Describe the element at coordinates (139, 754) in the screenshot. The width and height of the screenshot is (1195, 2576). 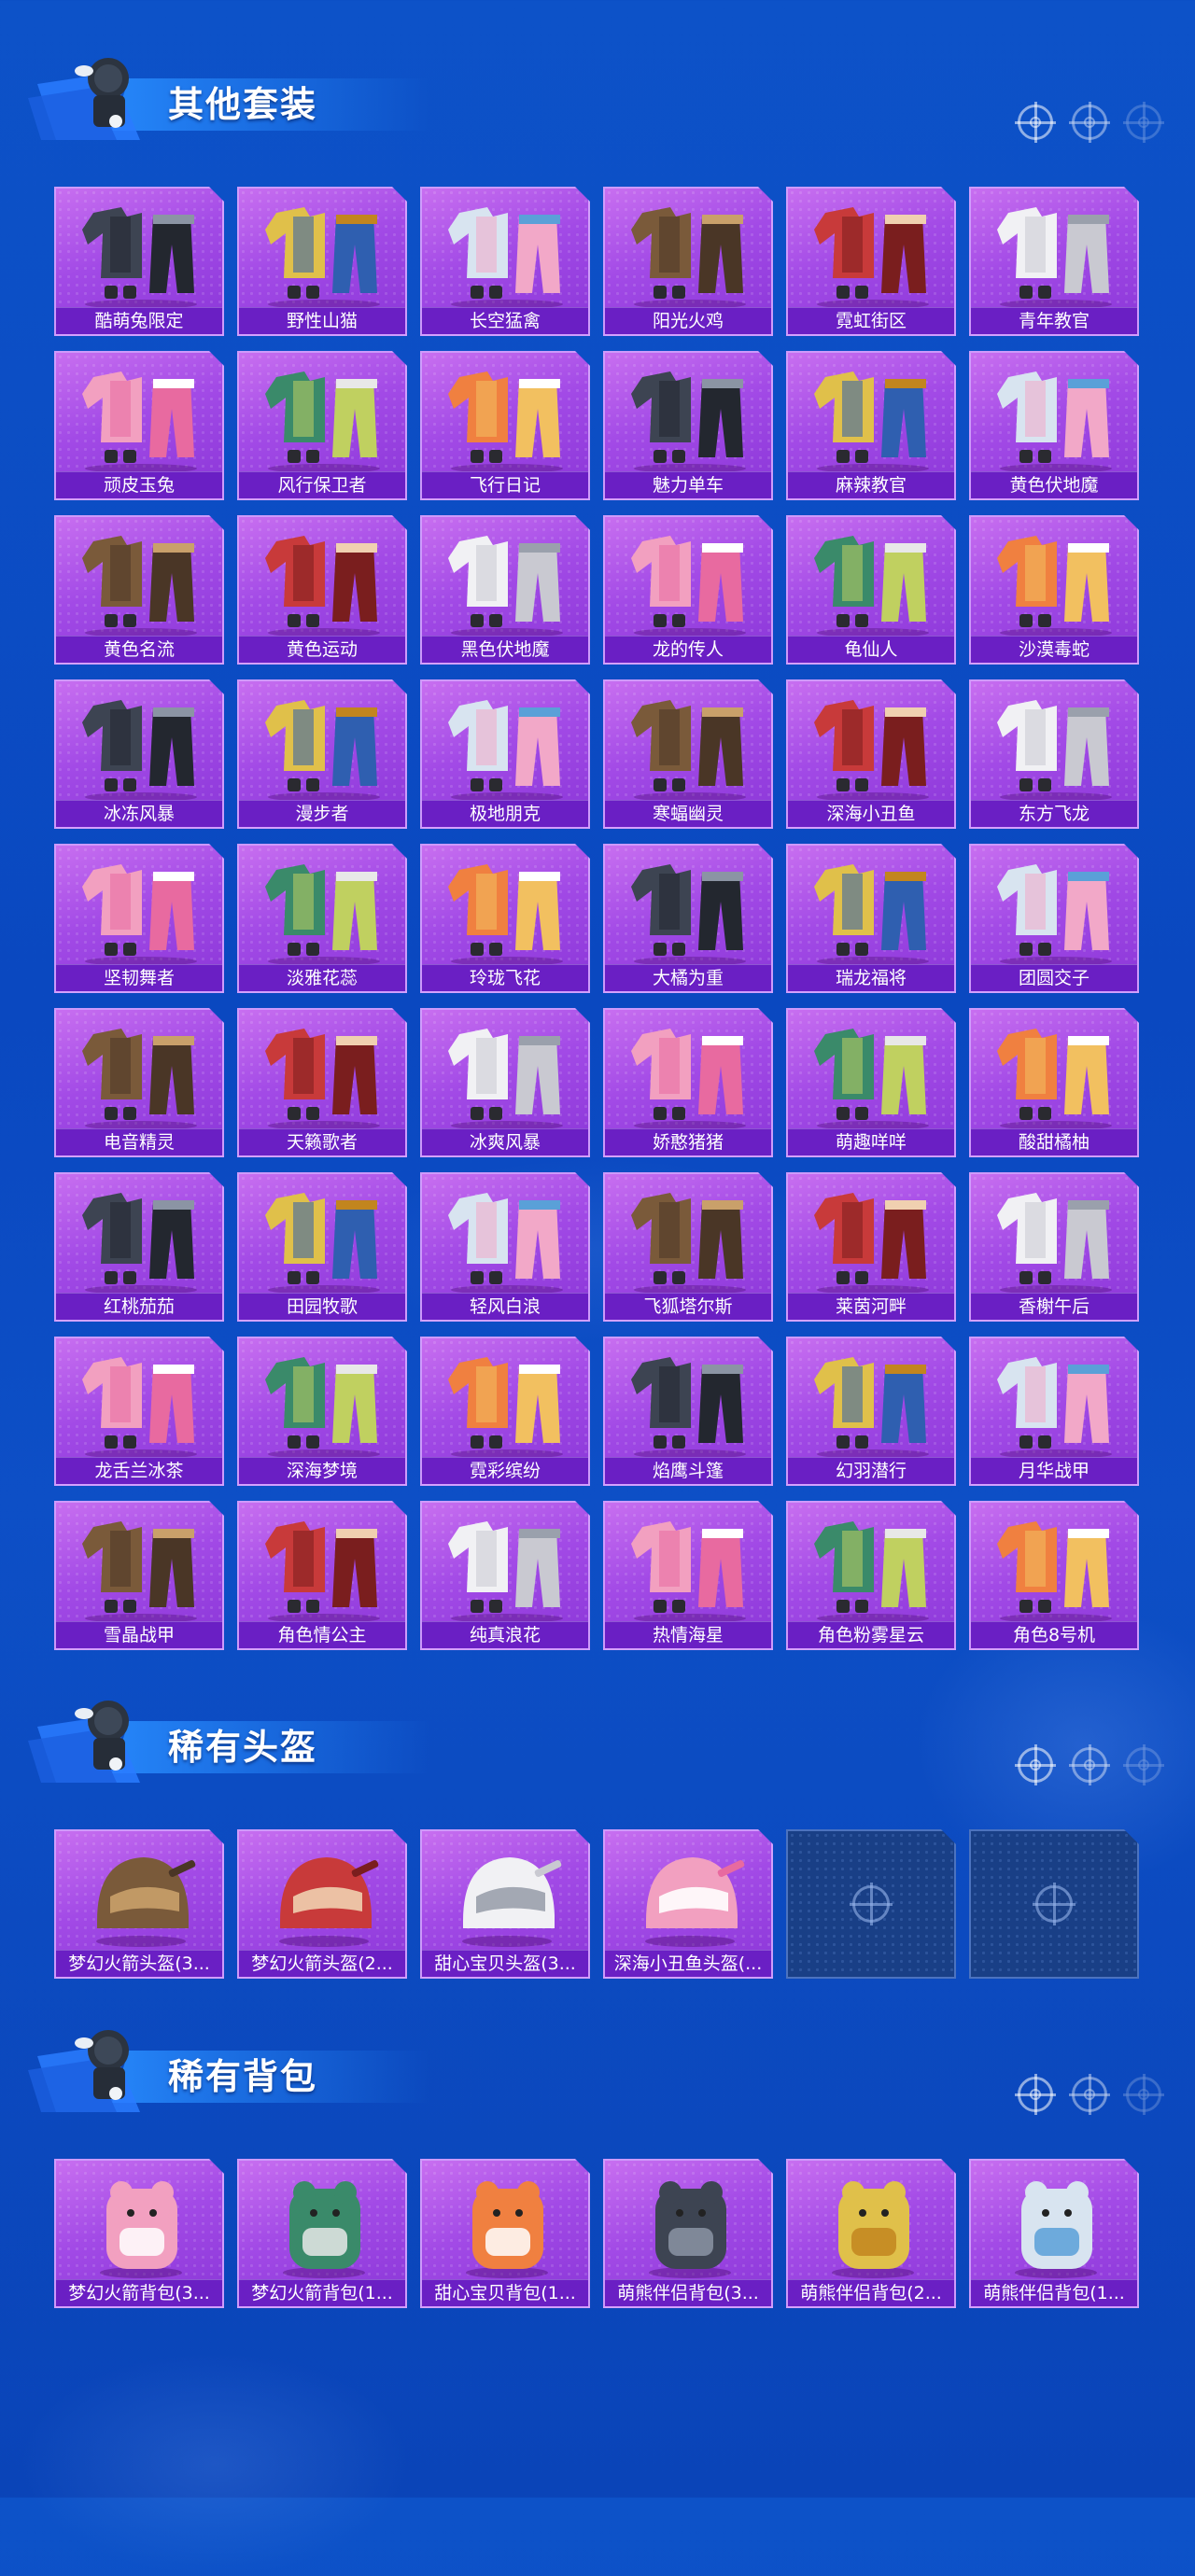
I see `item-card: 冰冻风暴` at that location.